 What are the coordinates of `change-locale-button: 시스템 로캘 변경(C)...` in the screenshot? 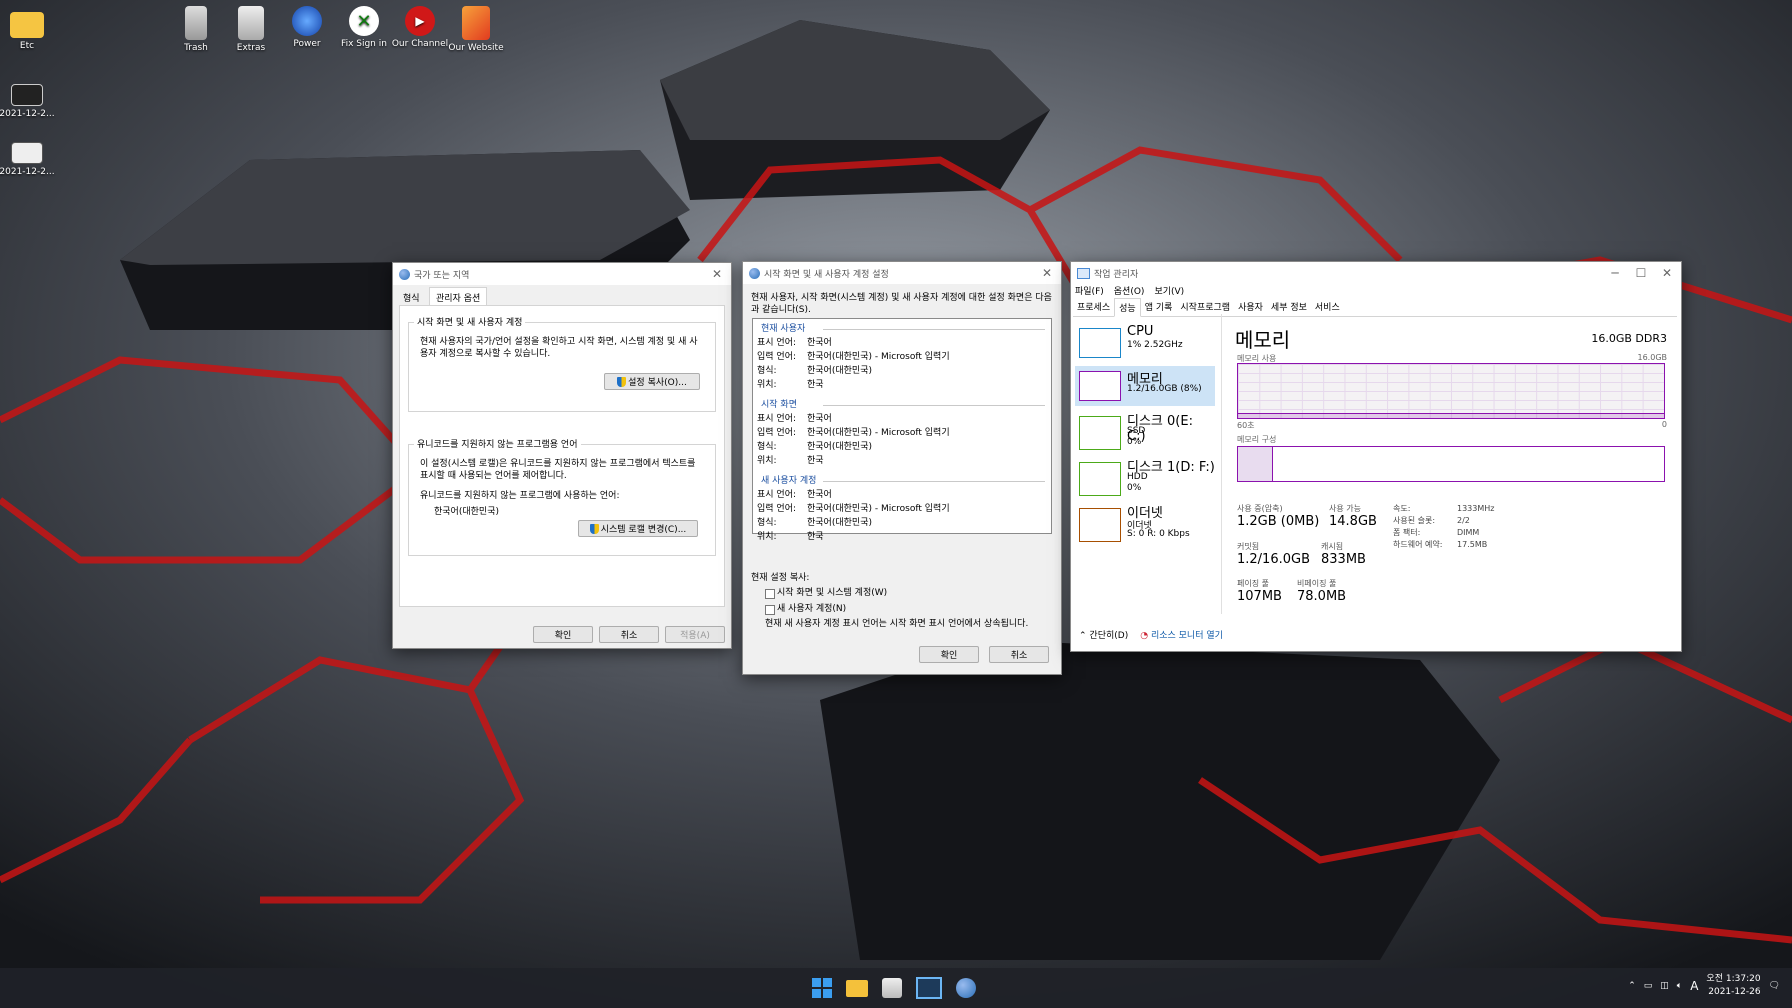 It's located at (638, 528).